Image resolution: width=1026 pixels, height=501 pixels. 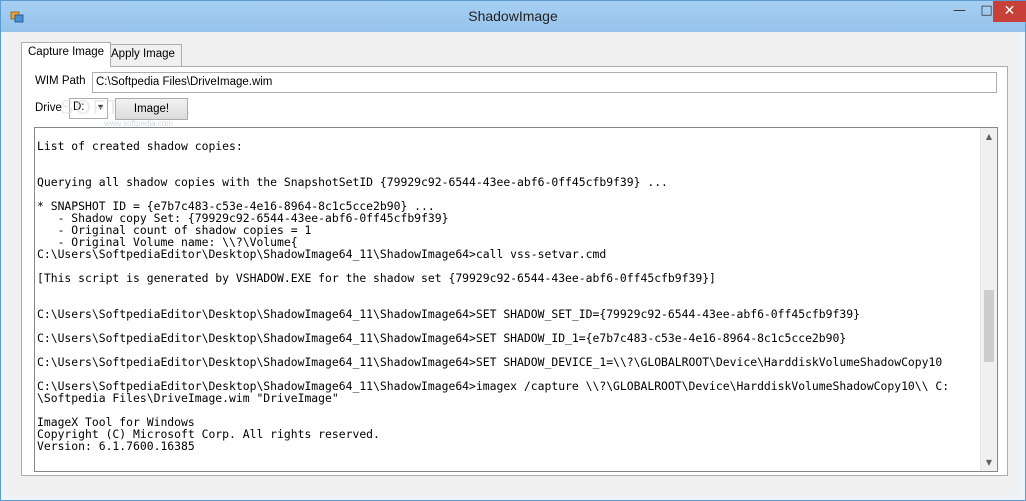 What do you see at coordinates (989, 326) in the screenshot?
I see `scroll-thumb` at bounding box center [989, 326].